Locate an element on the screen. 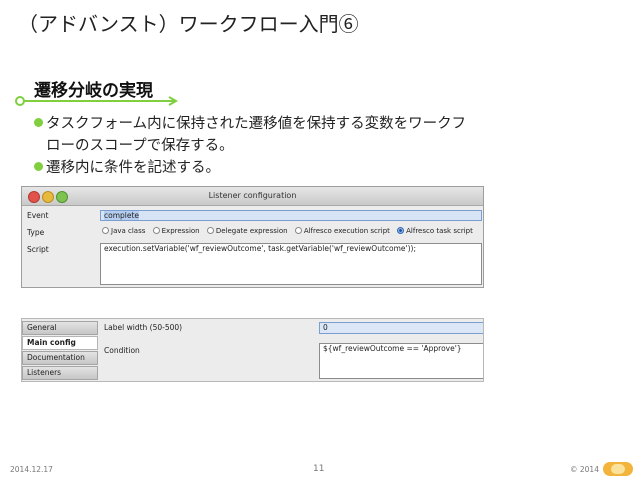  footer-date: 2014.12.17 is located at coordinates (31, 469).